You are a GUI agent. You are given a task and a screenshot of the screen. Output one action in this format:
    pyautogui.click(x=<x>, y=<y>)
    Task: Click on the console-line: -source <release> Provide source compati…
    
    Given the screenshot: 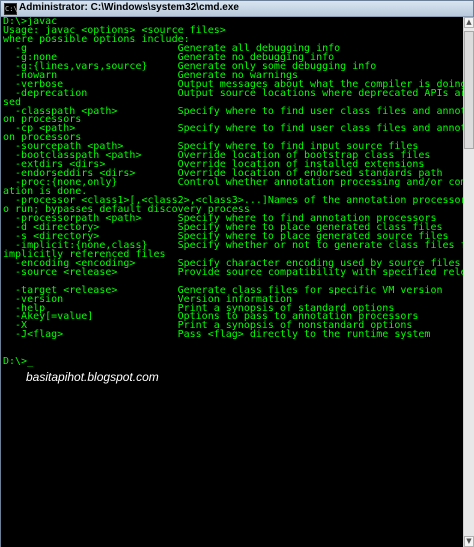 What is the action you would take?
    pyautogui.click(x=233, y=272)
    